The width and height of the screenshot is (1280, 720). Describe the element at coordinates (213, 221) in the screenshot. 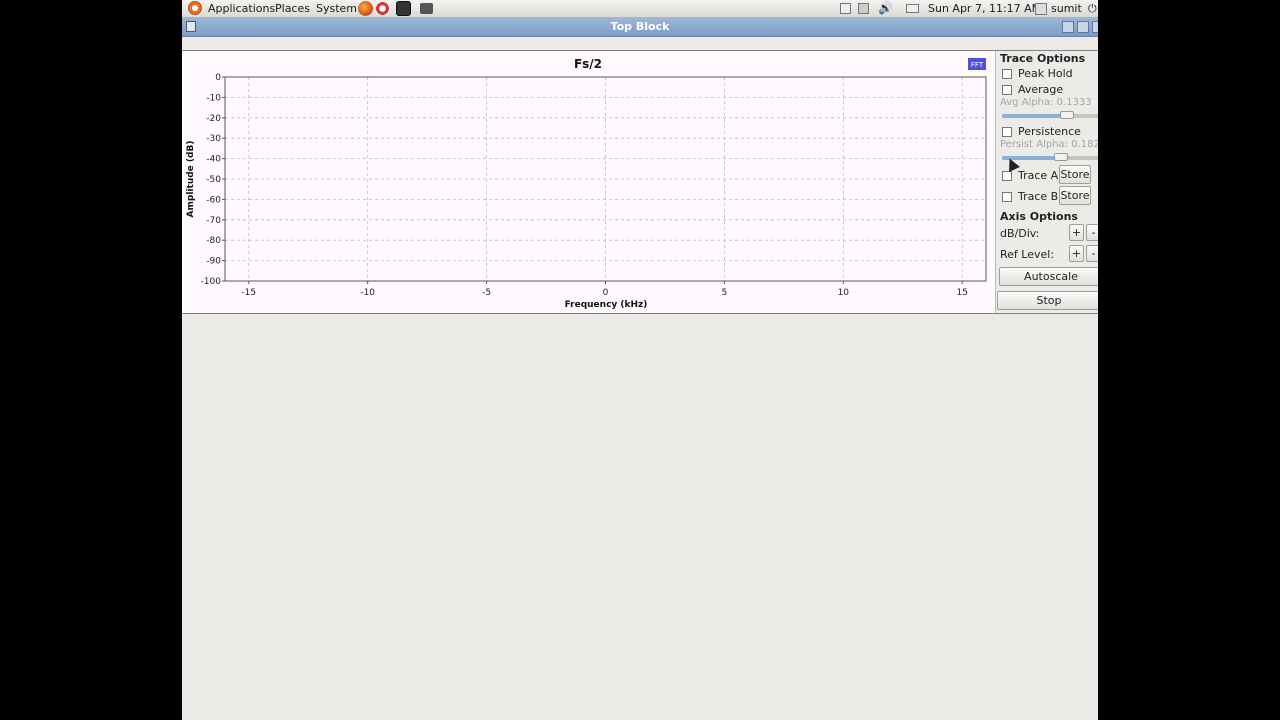

I see `y-tick-label: -70` at that location.